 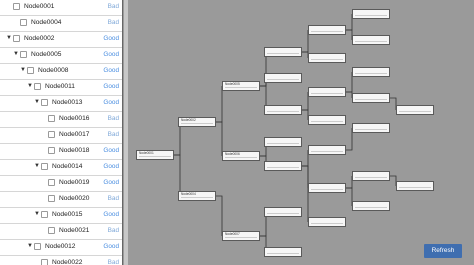 What do you see at coordinates (197, 122) in the screenshot?
I see `tree-node: Node0002` at bounding box center [197, 122].